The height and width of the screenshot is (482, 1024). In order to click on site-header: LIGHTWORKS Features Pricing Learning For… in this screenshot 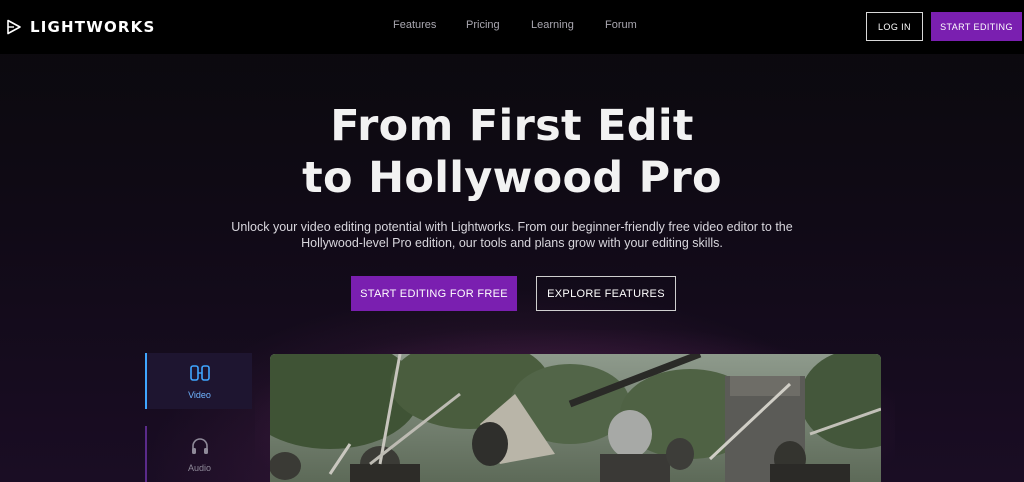, I will do `click(512, 27)`.